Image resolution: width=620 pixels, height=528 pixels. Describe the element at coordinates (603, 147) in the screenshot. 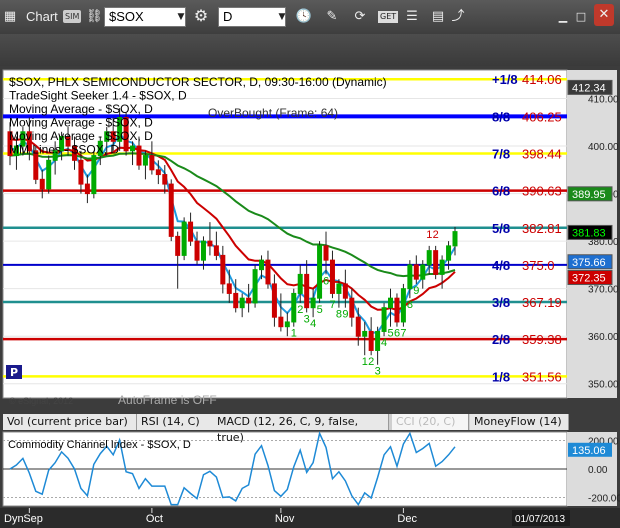

I see `price-tick-label: 400.00` at that location.